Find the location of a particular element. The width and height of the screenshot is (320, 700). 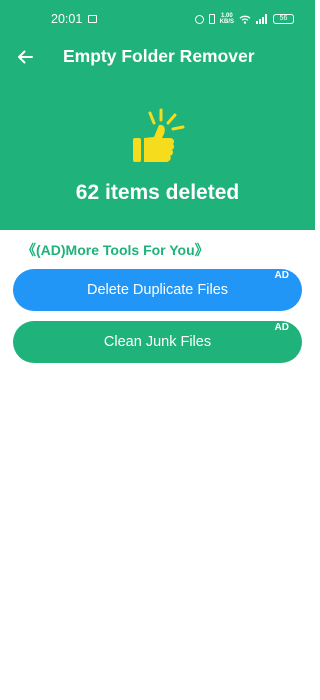

more-tools-heading: 《(AD)More Tools For You》 is located at coordinates (115, 250).